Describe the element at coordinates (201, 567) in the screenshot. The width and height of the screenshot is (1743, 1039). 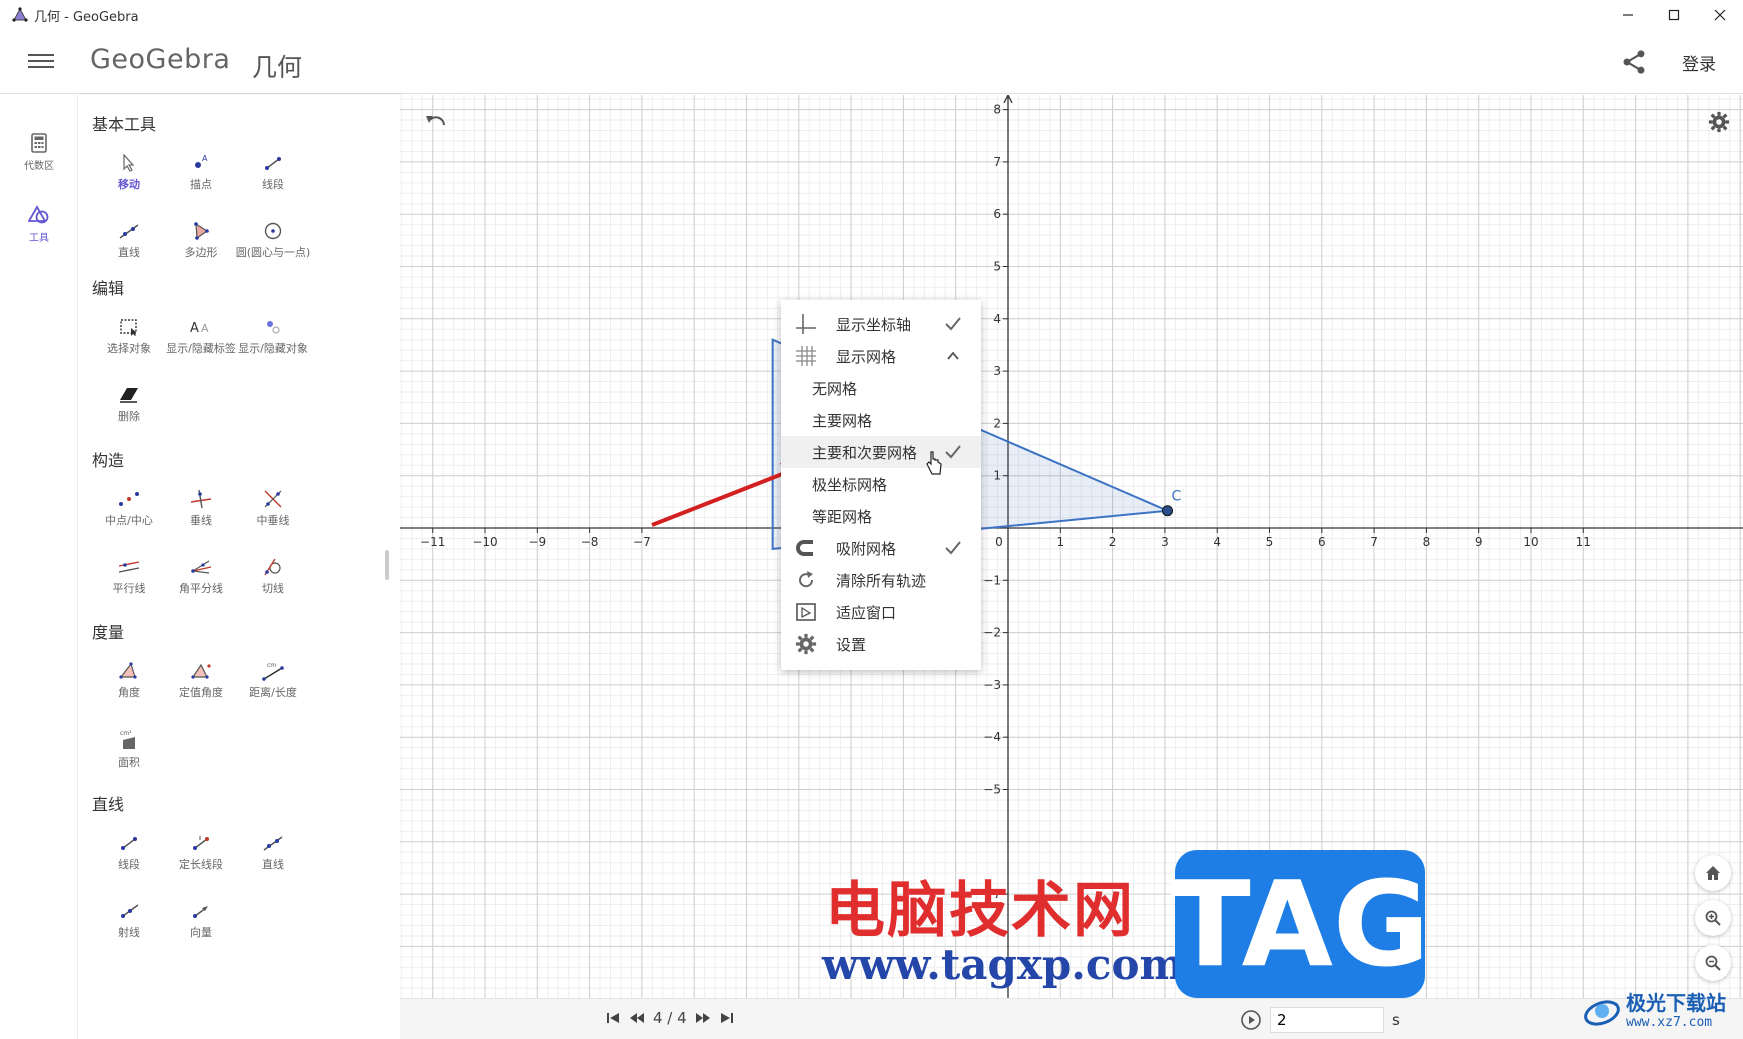
I see `angle-bisector-icon` at that location.